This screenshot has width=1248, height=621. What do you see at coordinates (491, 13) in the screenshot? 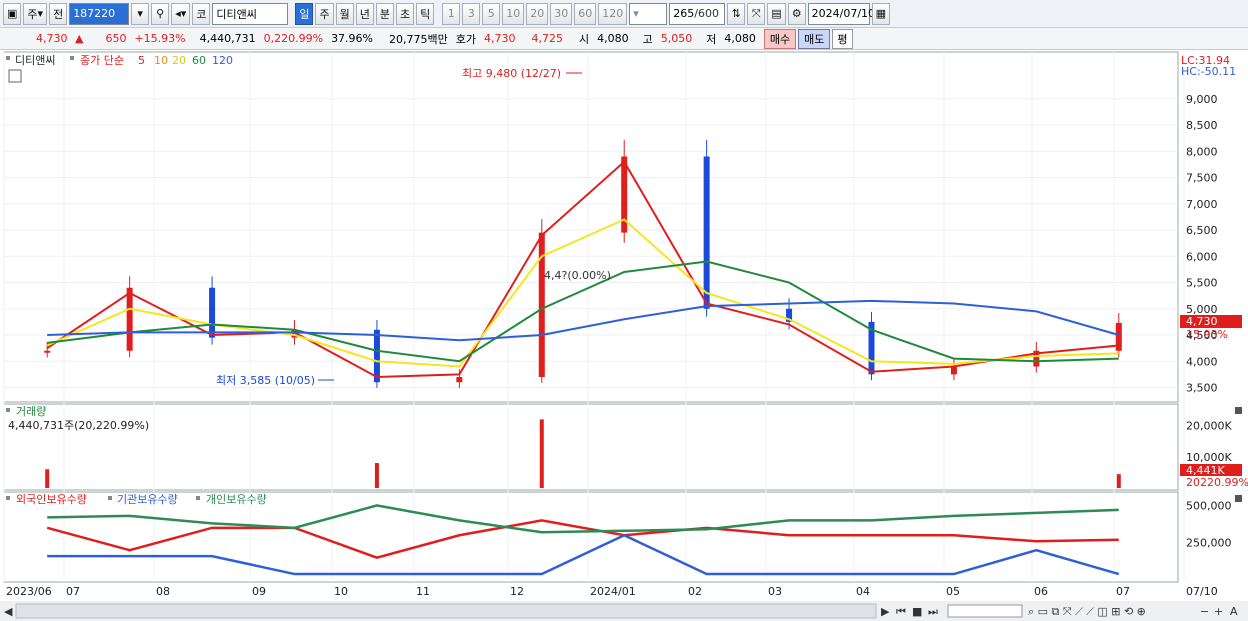
I see `minute-5-button: 5` at bounding box center [491, 13].